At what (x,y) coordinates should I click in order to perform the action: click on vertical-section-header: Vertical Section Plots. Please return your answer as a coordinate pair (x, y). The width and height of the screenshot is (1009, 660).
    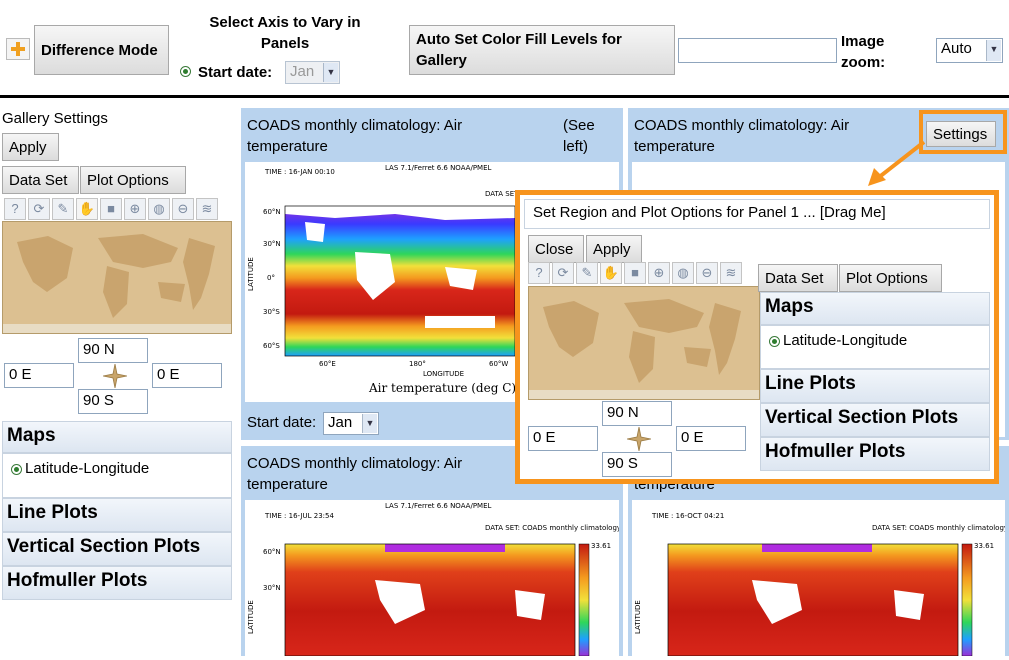
    Looking at the image, I should click on (117, 549).